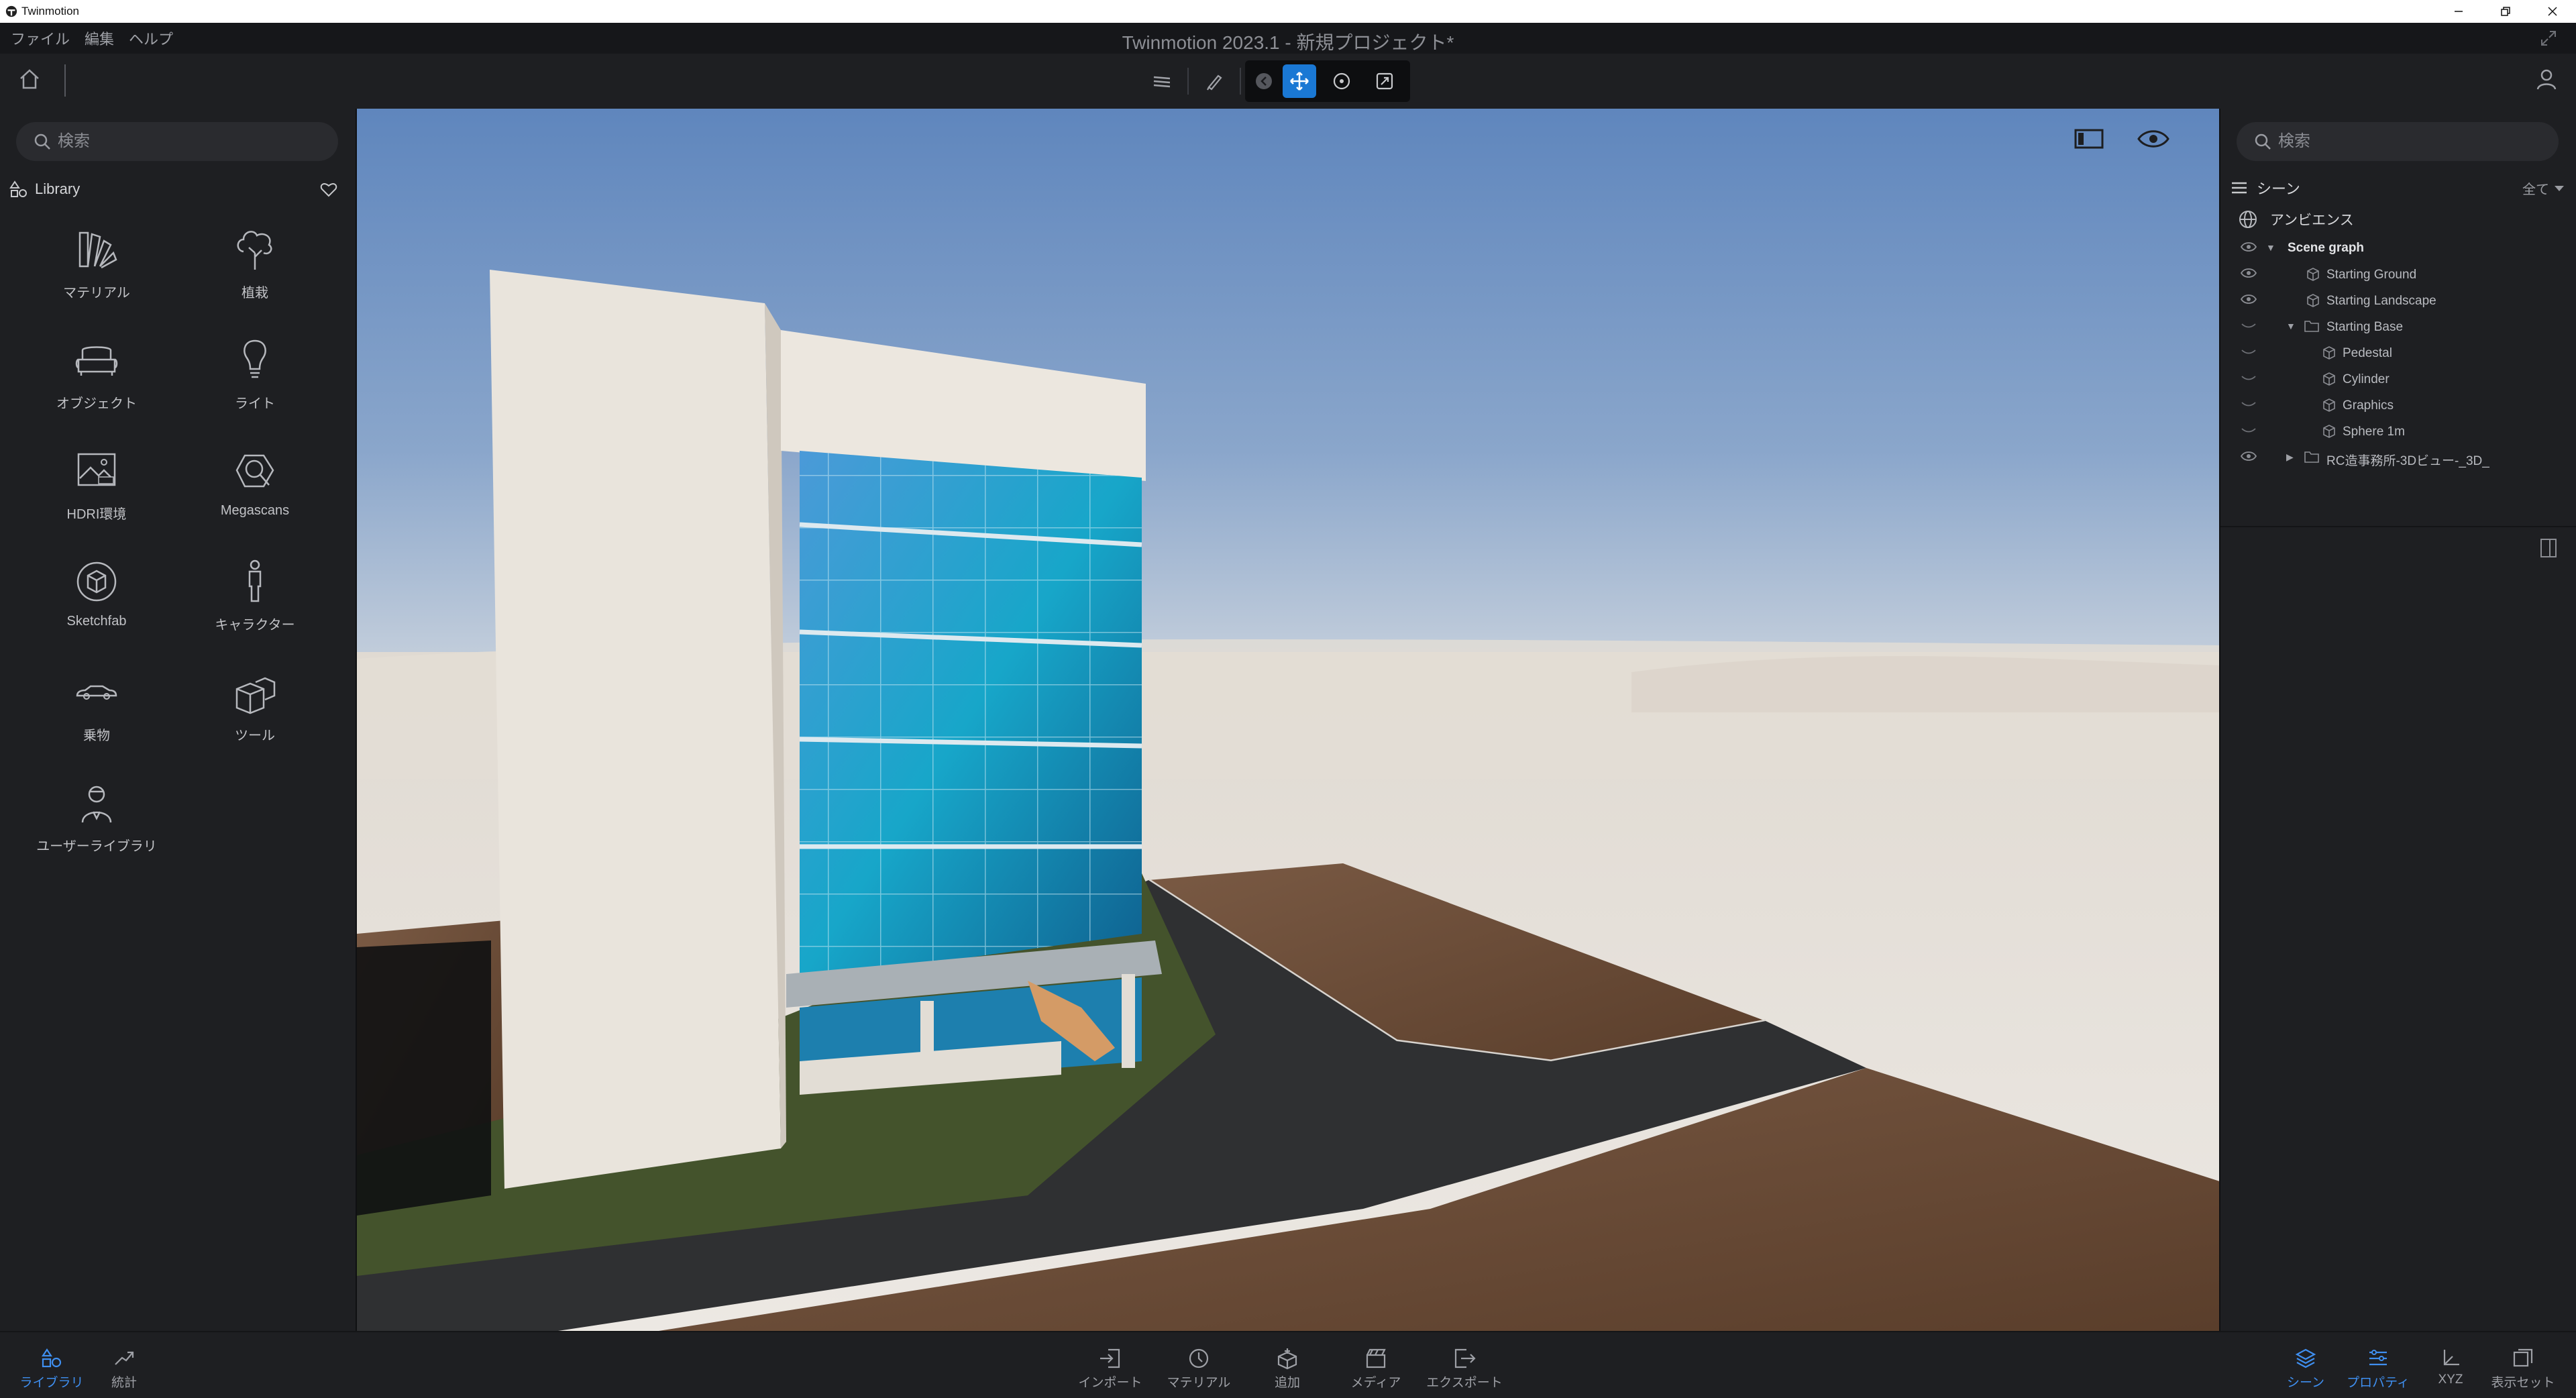 Image resolution: width=2576 pixels, height=1398 pixels. Describe the element at coordinates (2398, 327) in the screenshot. I see `tree-row-starting-base: ▼ Starting Base` at that location.